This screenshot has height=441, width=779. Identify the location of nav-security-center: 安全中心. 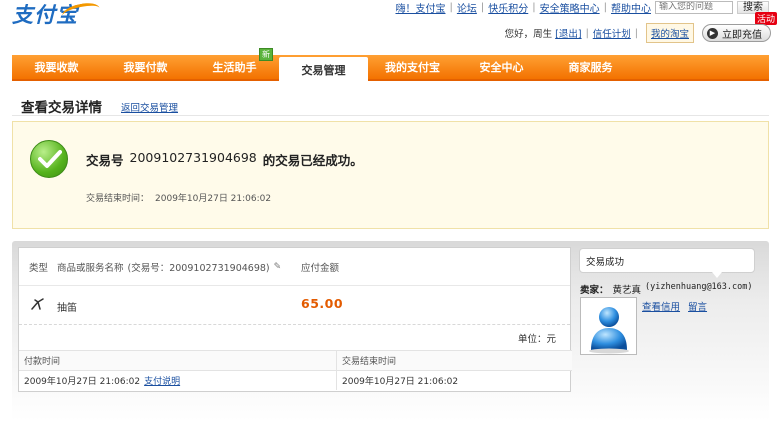
(501, 67).